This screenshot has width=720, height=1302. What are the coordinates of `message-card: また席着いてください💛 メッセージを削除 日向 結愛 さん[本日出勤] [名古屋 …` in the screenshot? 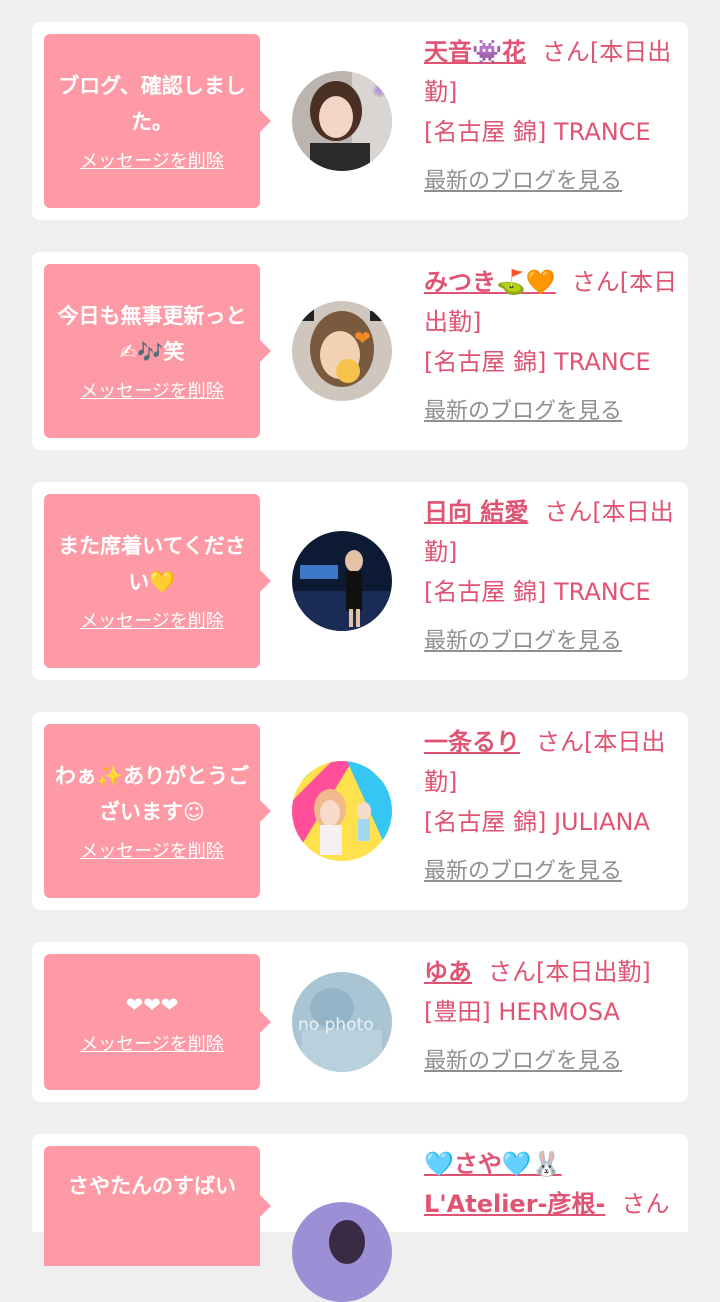 It's located at (360, 581).